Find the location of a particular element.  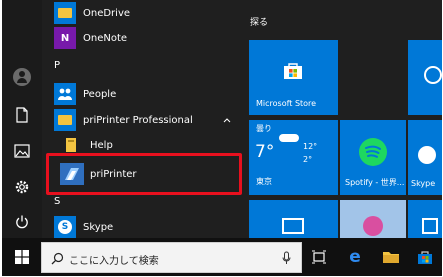

weather-condition: 曇り is located at coordinates (264, 128).